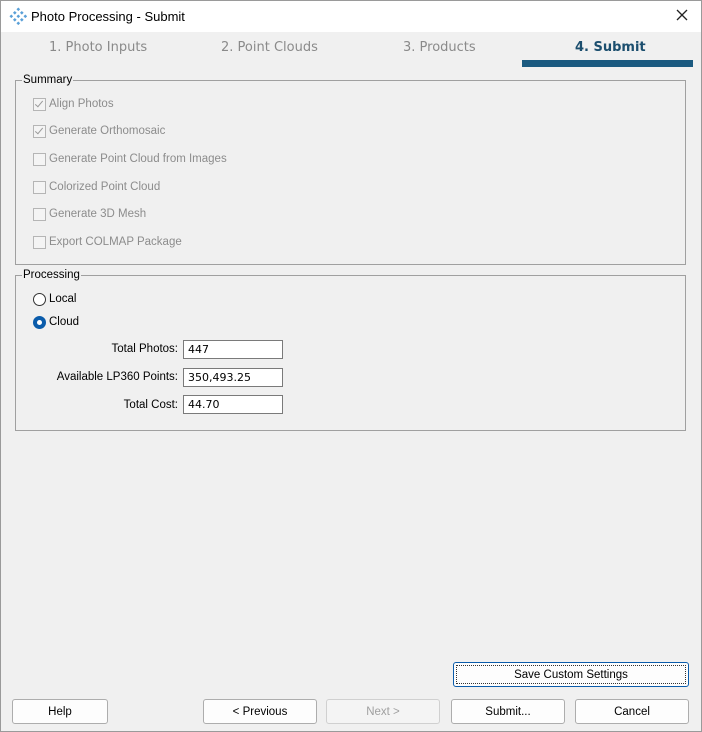 This screenshot has height=732, width=702. I want to click on next-button: Next >, so click(383, 711).